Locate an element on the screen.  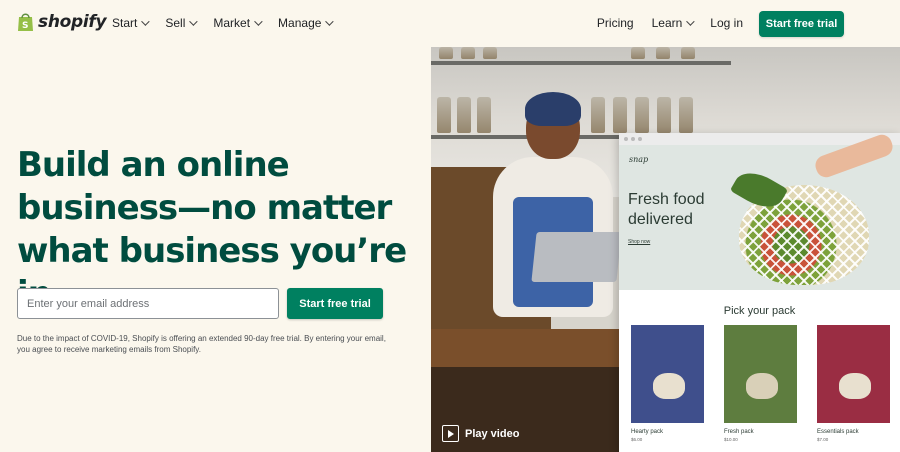
nav-item-manage: Manage is located at coordinates (306, 23).